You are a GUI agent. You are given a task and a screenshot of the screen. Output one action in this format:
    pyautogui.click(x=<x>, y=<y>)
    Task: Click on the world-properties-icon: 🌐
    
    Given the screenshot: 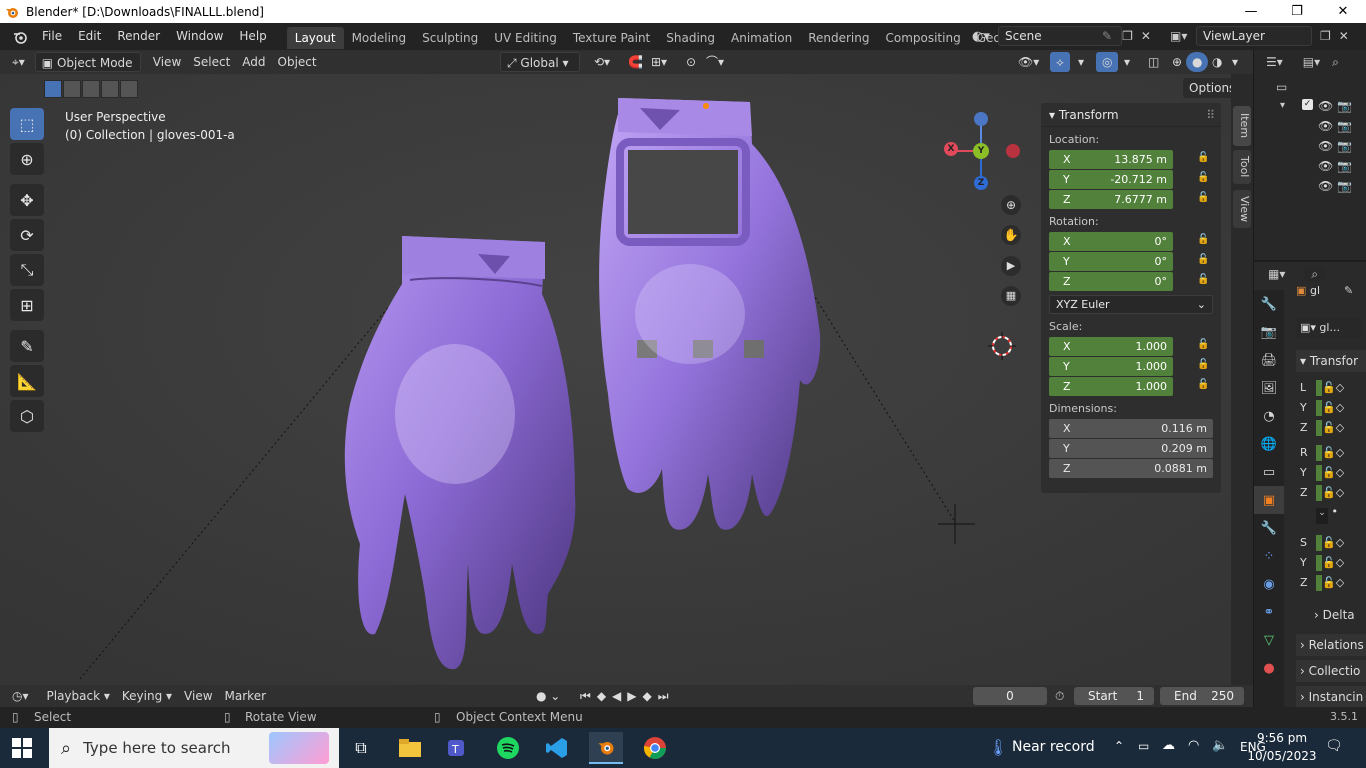 What is the action you would take?
    pyautogui.click(x=1269, y=444)
    